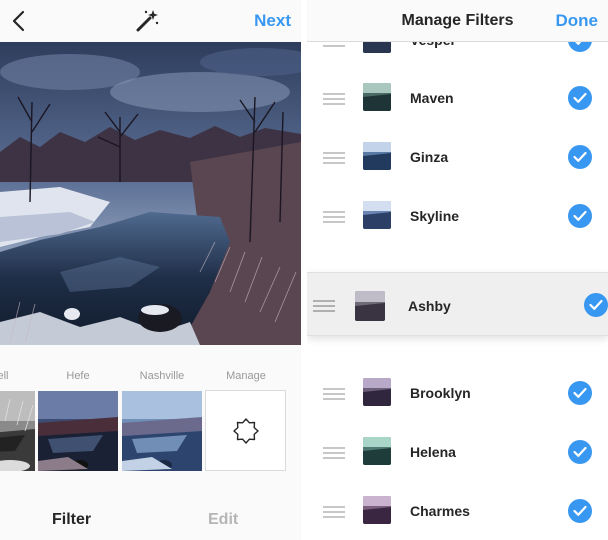 The height and width of the screenshot is (540, 608). I want to click on list-item: Helena, so click(457, 452).